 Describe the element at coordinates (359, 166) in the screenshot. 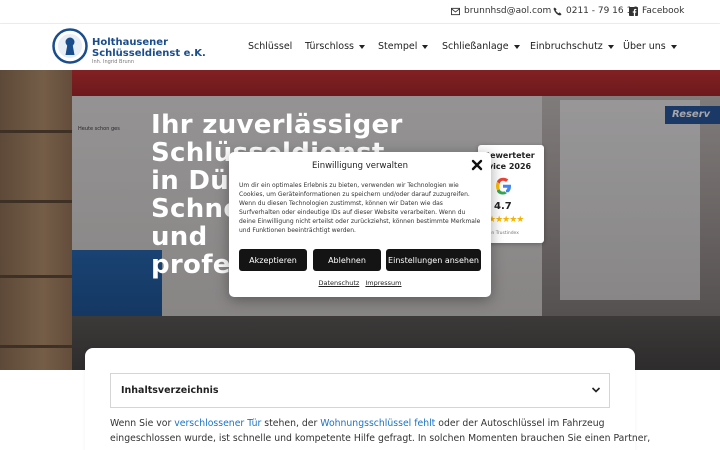

I see `consent-title: Einwilligung verwalten` at that location.